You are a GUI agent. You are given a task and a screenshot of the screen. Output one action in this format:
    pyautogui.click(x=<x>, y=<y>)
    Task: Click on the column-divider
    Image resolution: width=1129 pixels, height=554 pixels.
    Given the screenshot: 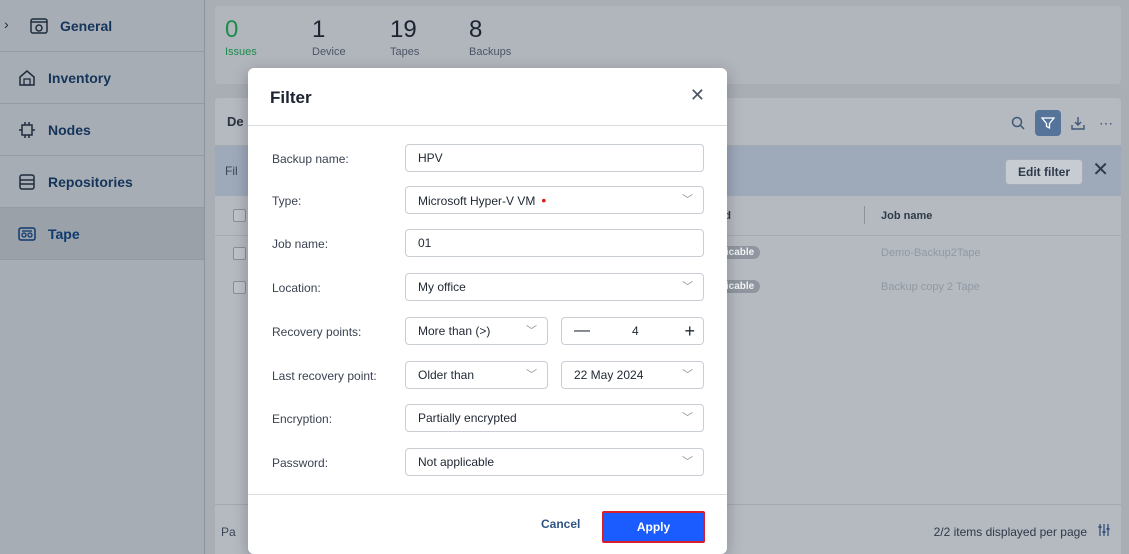 What is the action you would take?
    pyautogui.click(x=864, y=215)
    